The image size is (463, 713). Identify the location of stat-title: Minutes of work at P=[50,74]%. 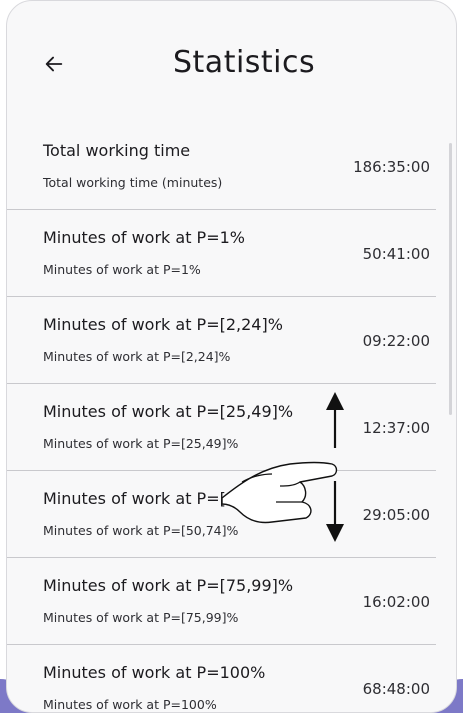
(168, 498).